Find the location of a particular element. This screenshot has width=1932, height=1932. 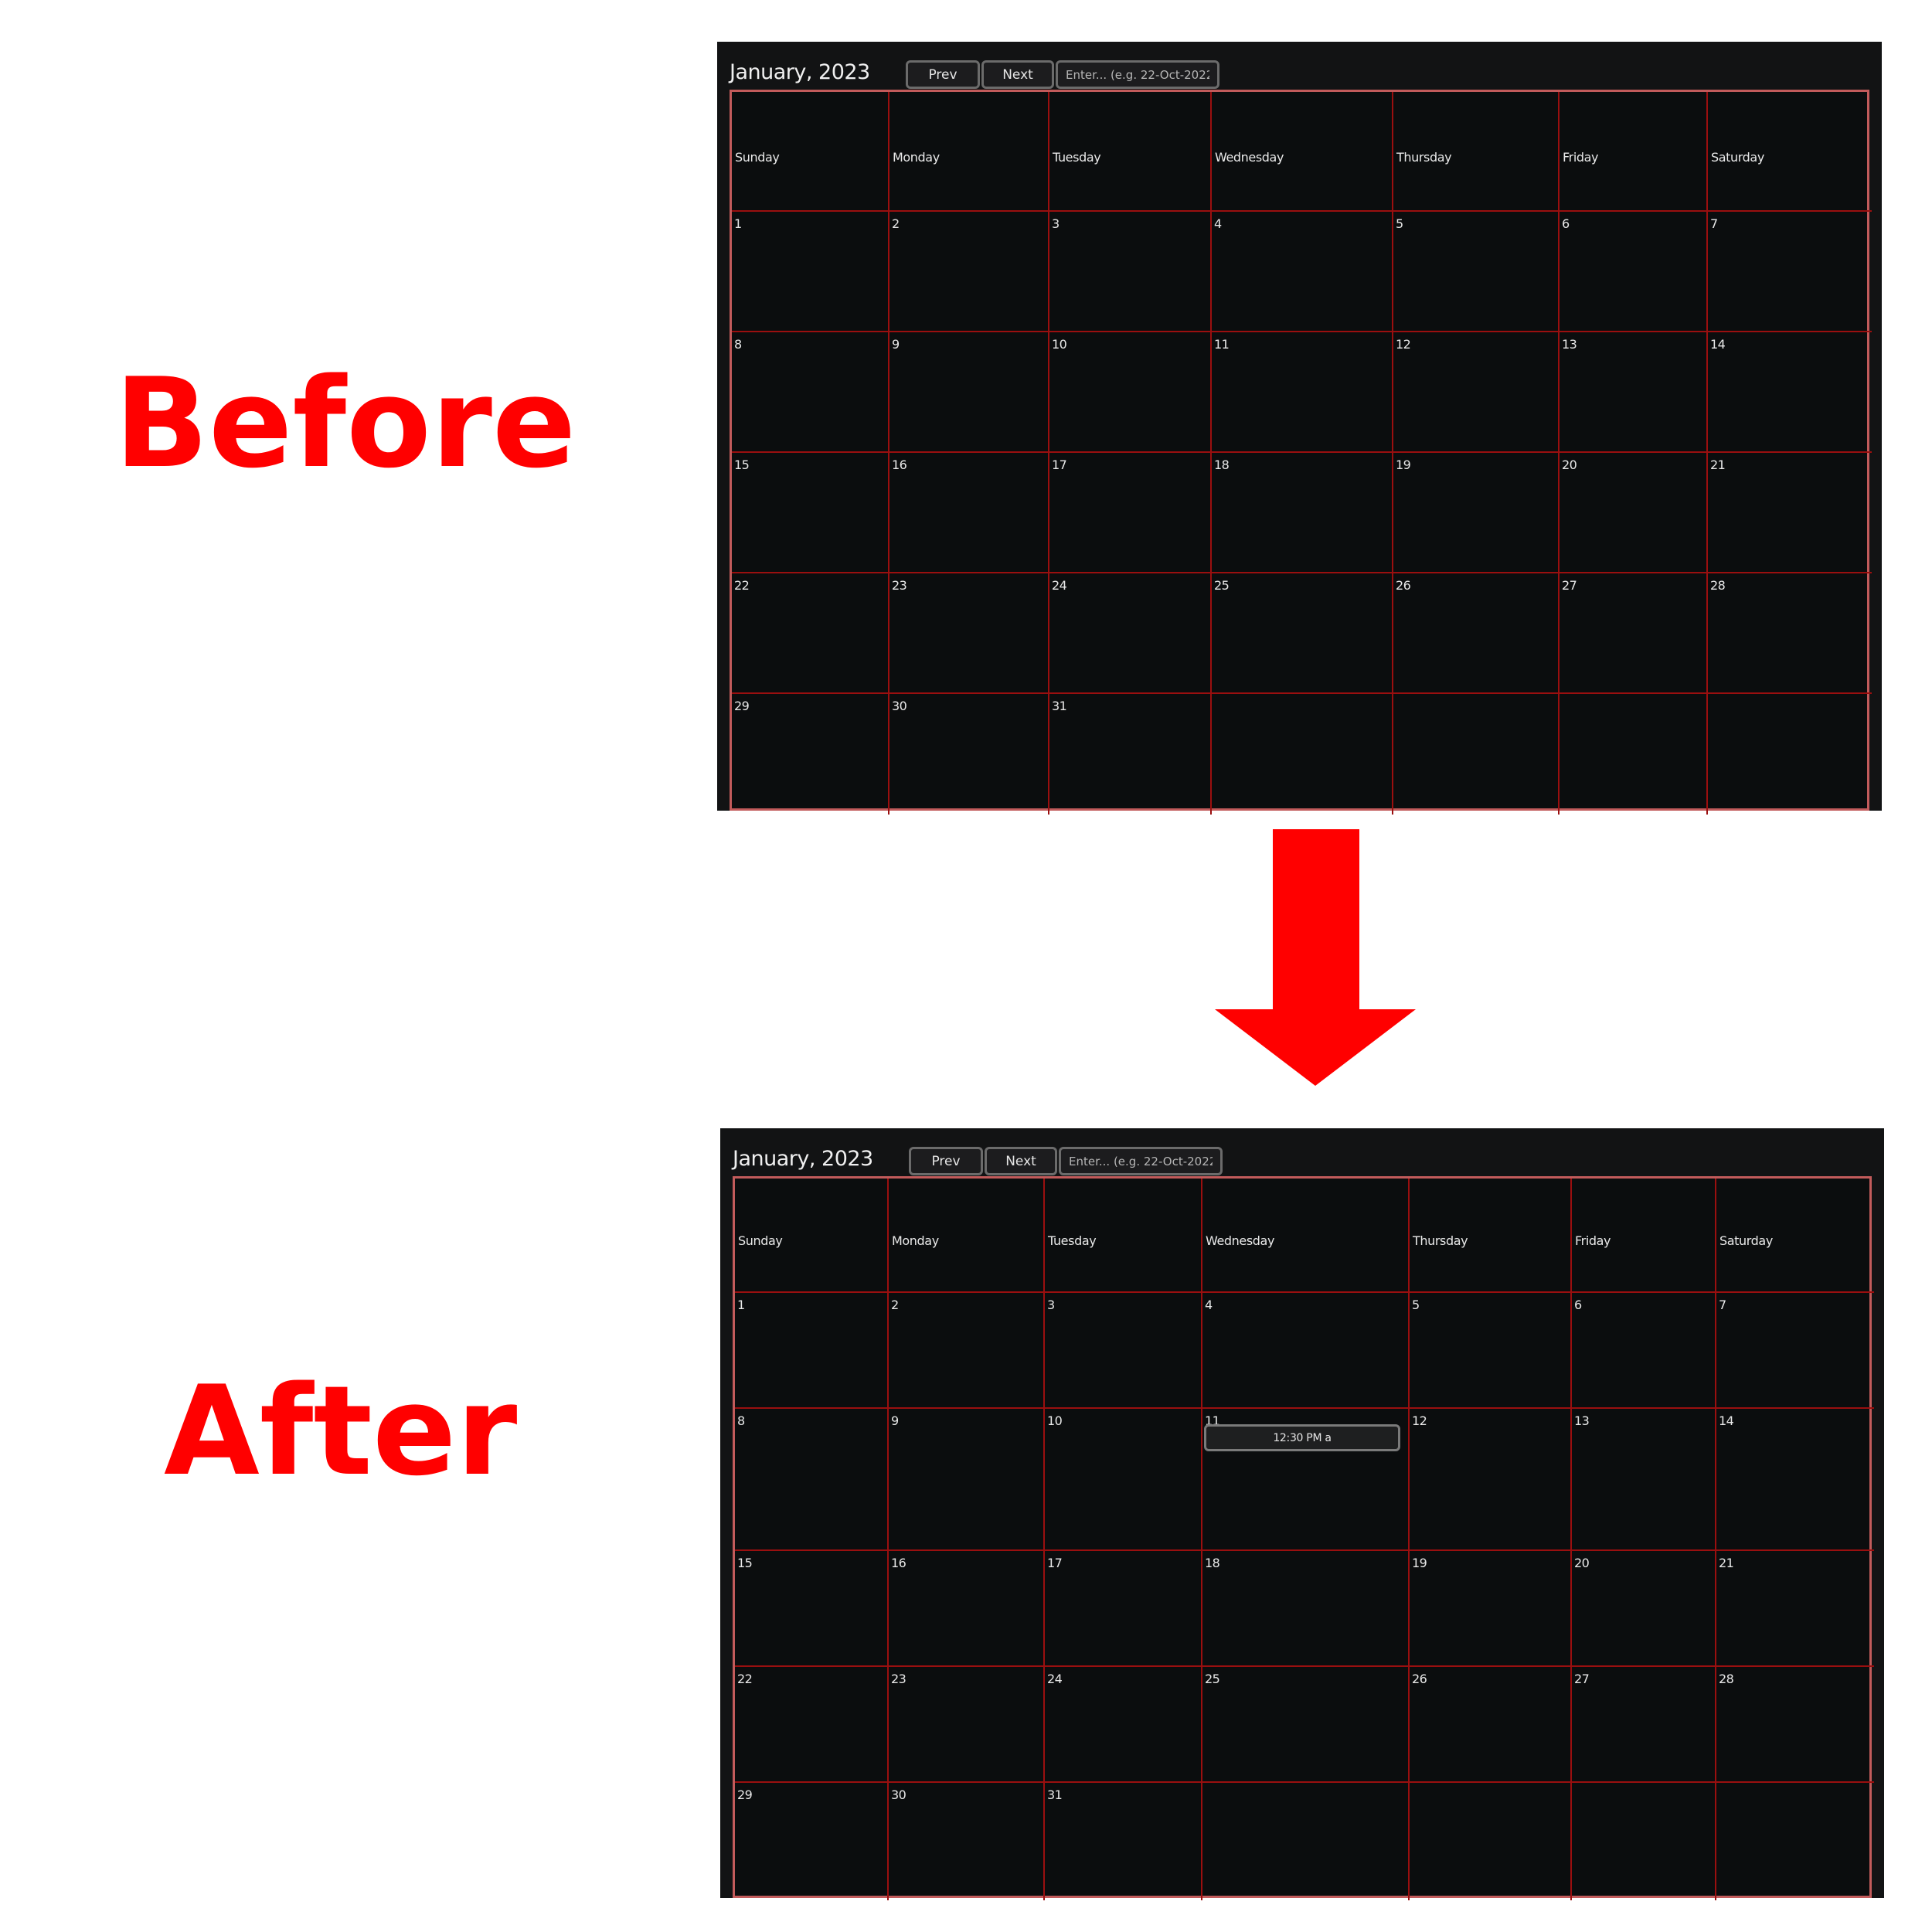

day-number: 1 is located at coordinates (741, 1305).